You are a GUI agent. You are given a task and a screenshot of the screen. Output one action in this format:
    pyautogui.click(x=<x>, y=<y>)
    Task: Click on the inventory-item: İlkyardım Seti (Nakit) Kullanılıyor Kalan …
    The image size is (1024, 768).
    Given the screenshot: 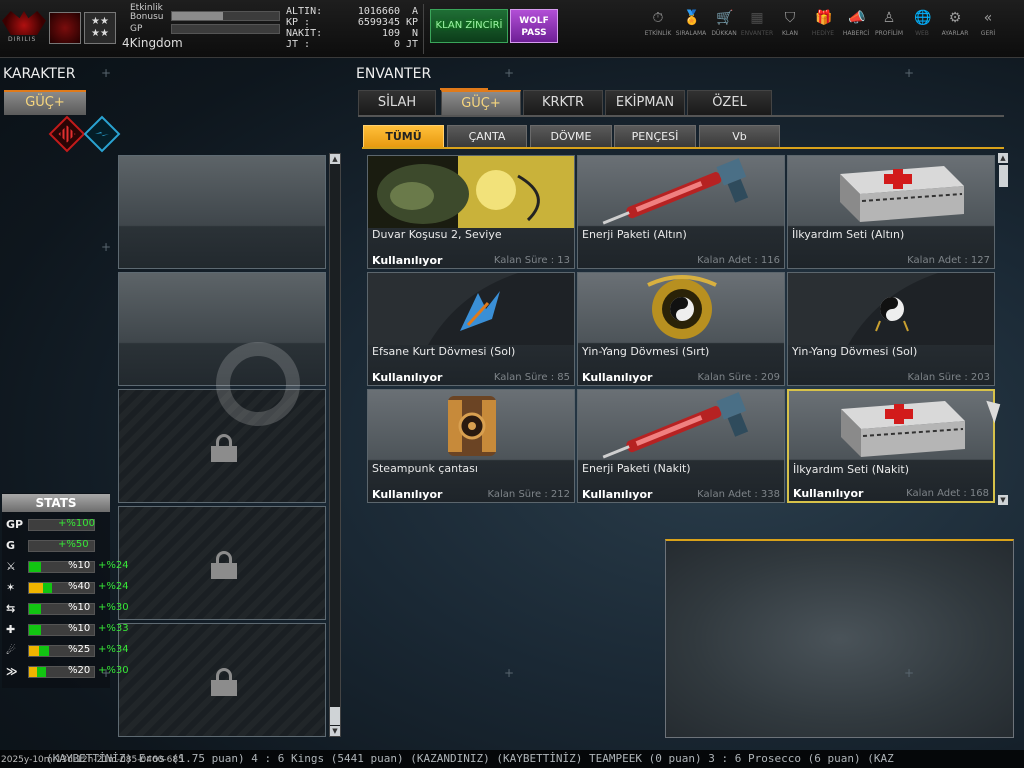 What is the action you would take?
    pyautogui.click(x=891, y=446)
    